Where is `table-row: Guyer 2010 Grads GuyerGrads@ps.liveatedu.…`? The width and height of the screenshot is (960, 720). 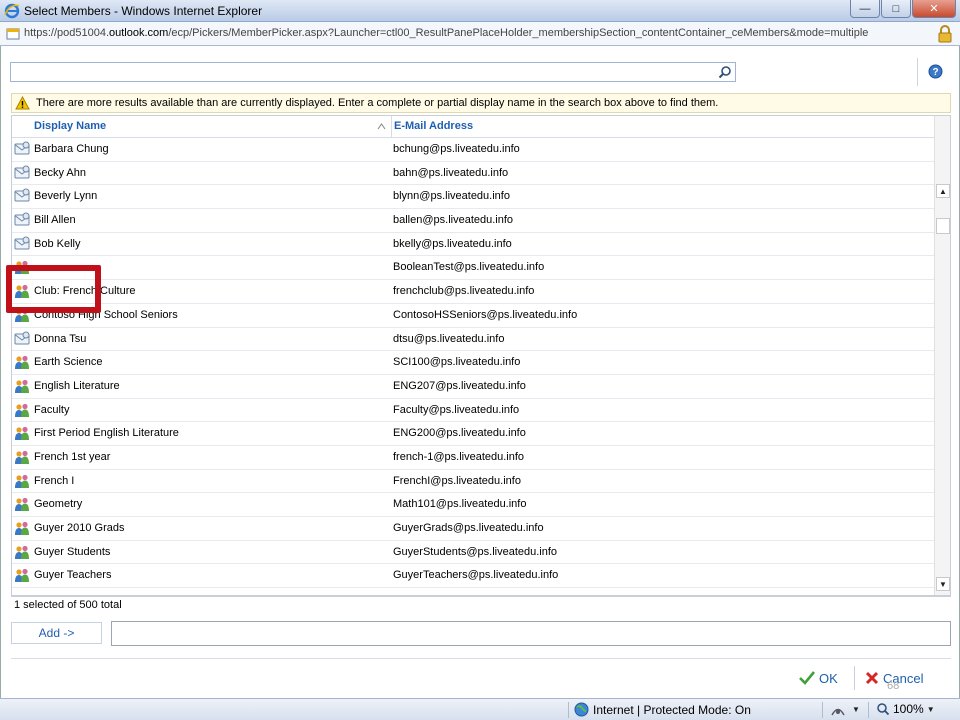 table-row: Guyer 2010 Grads GuyerGrads@ps.liveatedu.… is located at coordinates (473, 529).